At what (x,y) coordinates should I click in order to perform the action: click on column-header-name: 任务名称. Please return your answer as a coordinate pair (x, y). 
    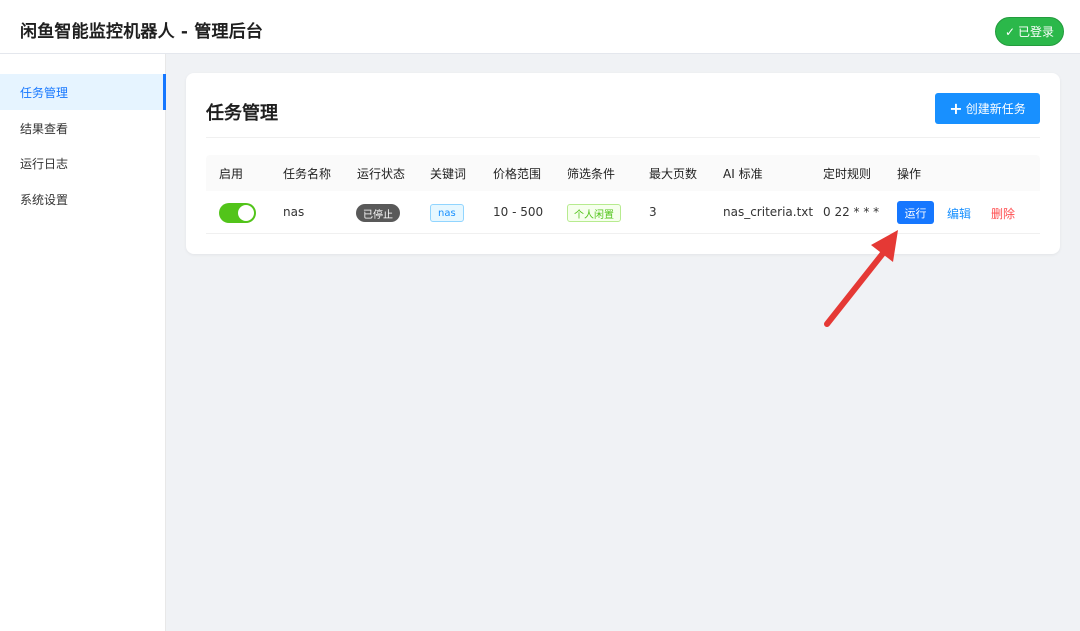
    Looking at the image, I should click on (307, 174).